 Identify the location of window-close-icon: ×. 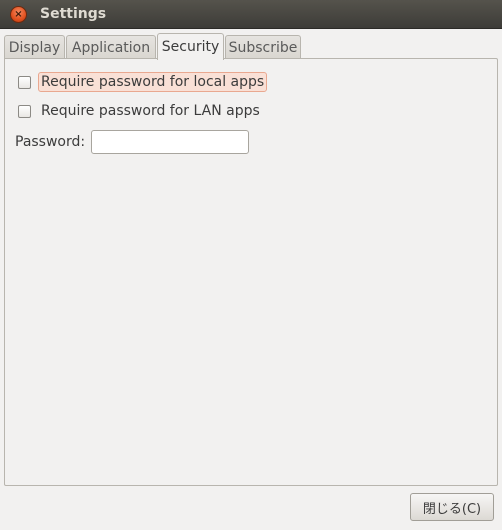
(18, 14).